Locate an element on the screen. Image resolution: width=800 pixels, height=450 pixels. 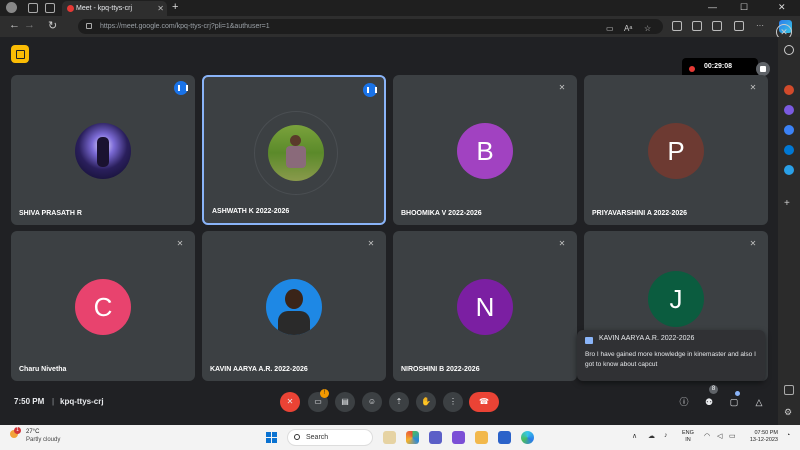
maximize-button: ☐ is located at coordinates (744, 7).